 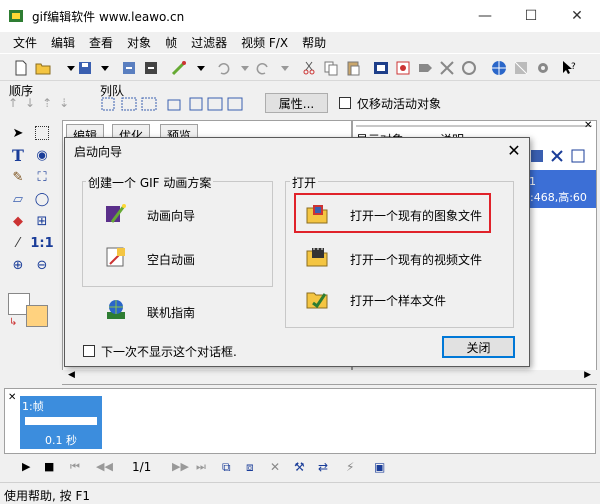 What do you see at coordinates (499, 68) in the screenshot?
I see `web-globe-icon` at bounding box center [499, 68].